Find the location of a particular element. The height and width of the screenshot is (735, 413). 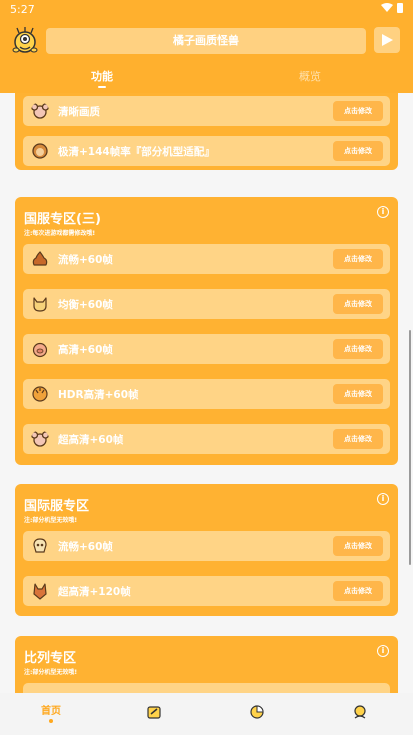

tab-overview: 概览 is located at coordinates (310, 76).